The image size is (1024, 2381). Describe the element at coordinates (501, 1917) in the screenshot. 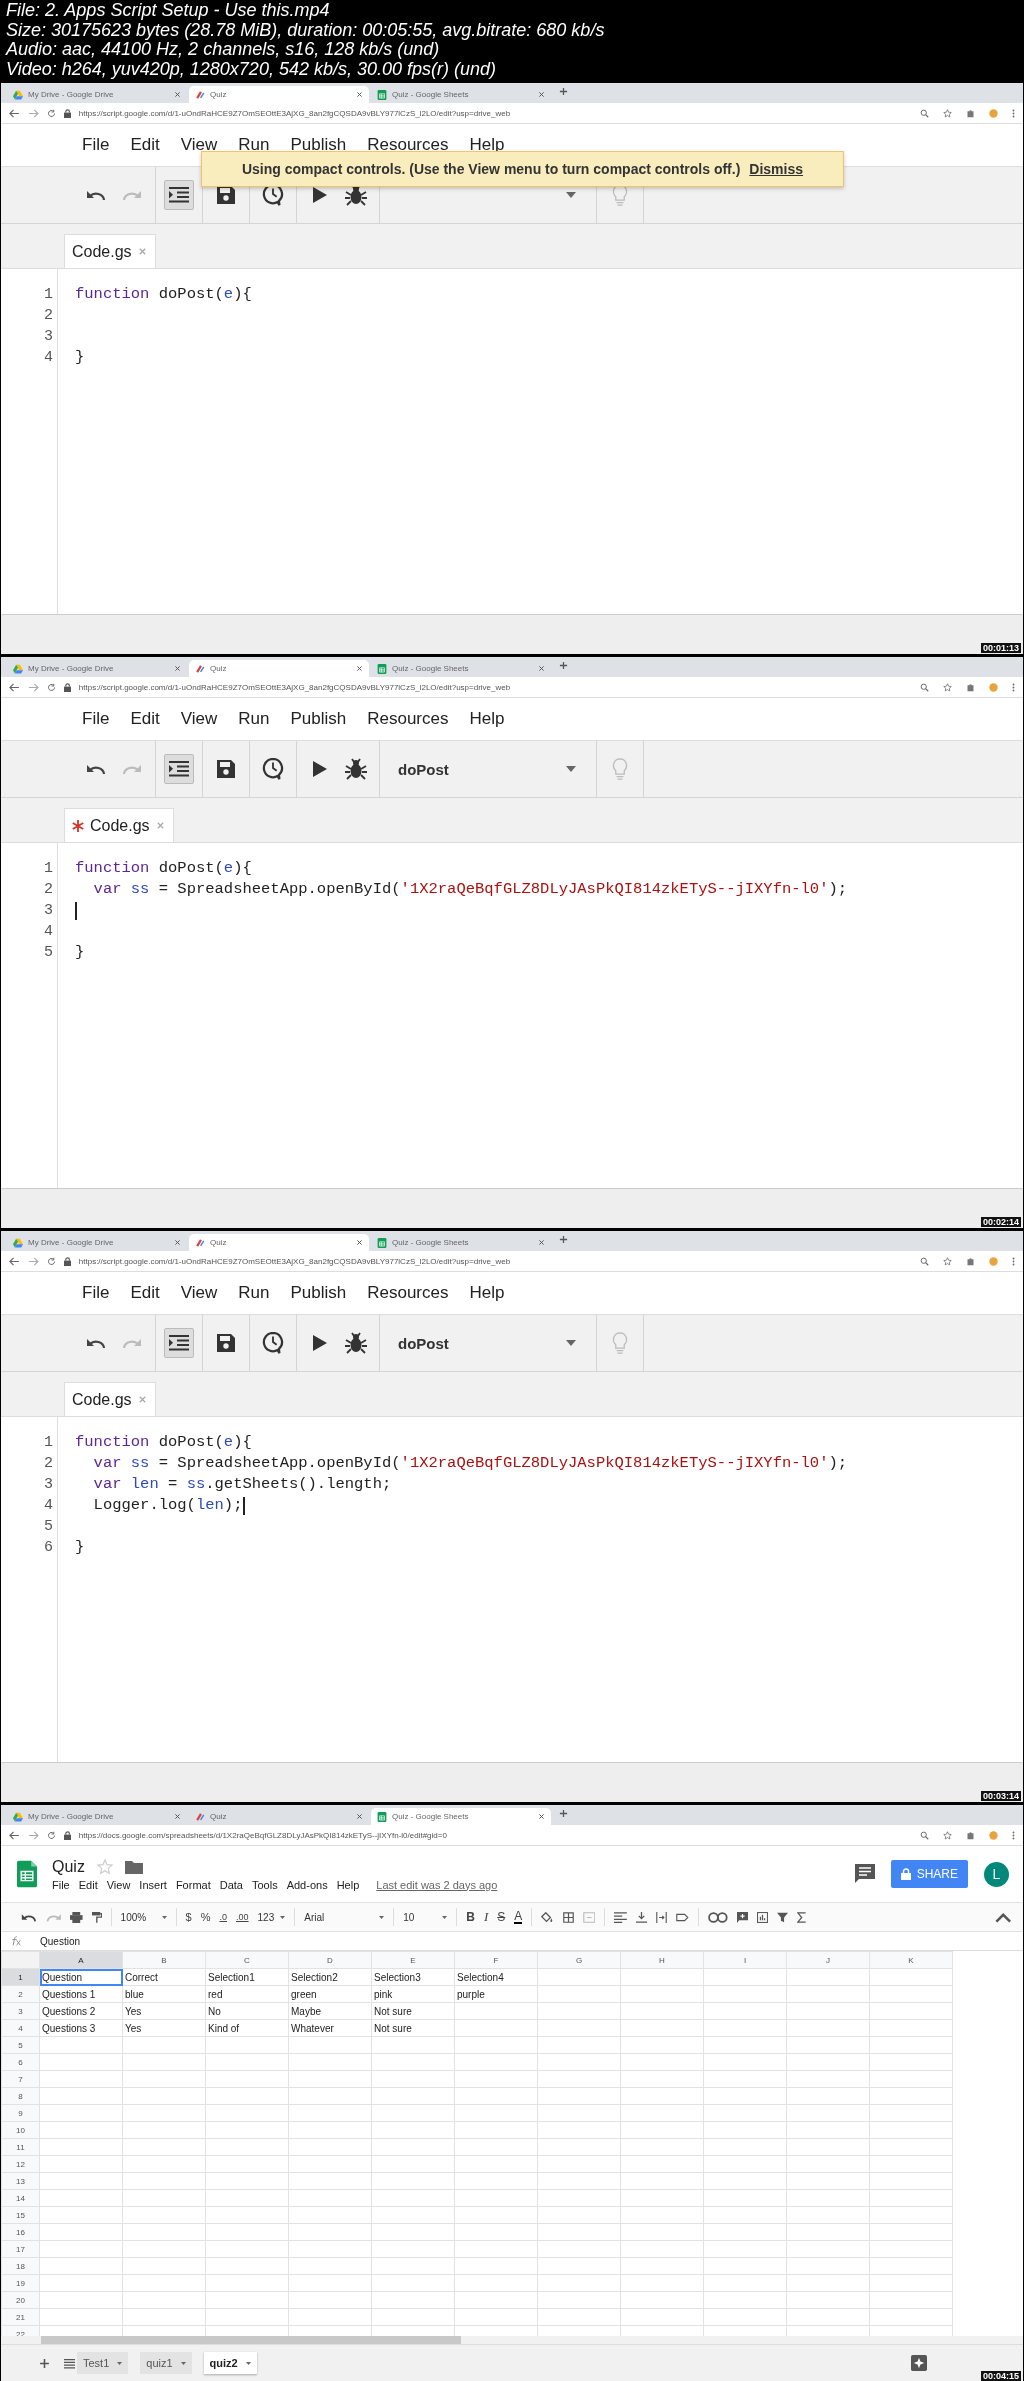

I see `strikethrough-button: S` at that location.